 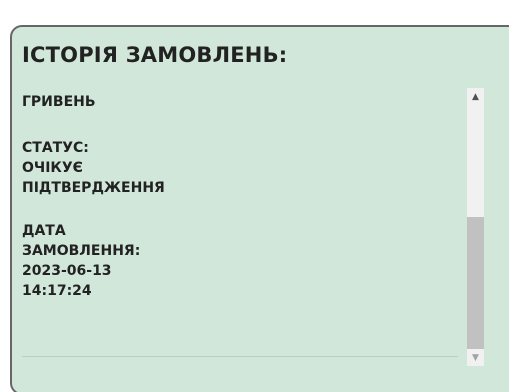 I want to click on scrollbar-thumb, so click(x=475, y=283).